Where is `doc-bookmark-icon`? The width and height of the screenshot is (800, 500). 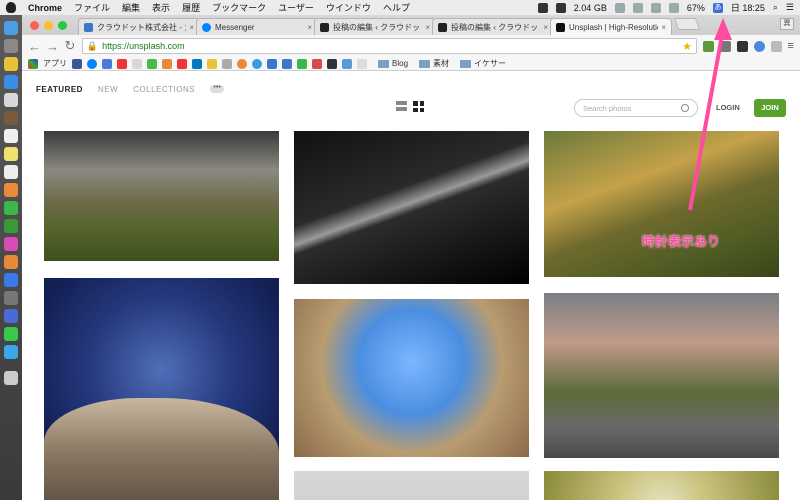 doc-bookmark-icon is located at coordinates (362, 63).